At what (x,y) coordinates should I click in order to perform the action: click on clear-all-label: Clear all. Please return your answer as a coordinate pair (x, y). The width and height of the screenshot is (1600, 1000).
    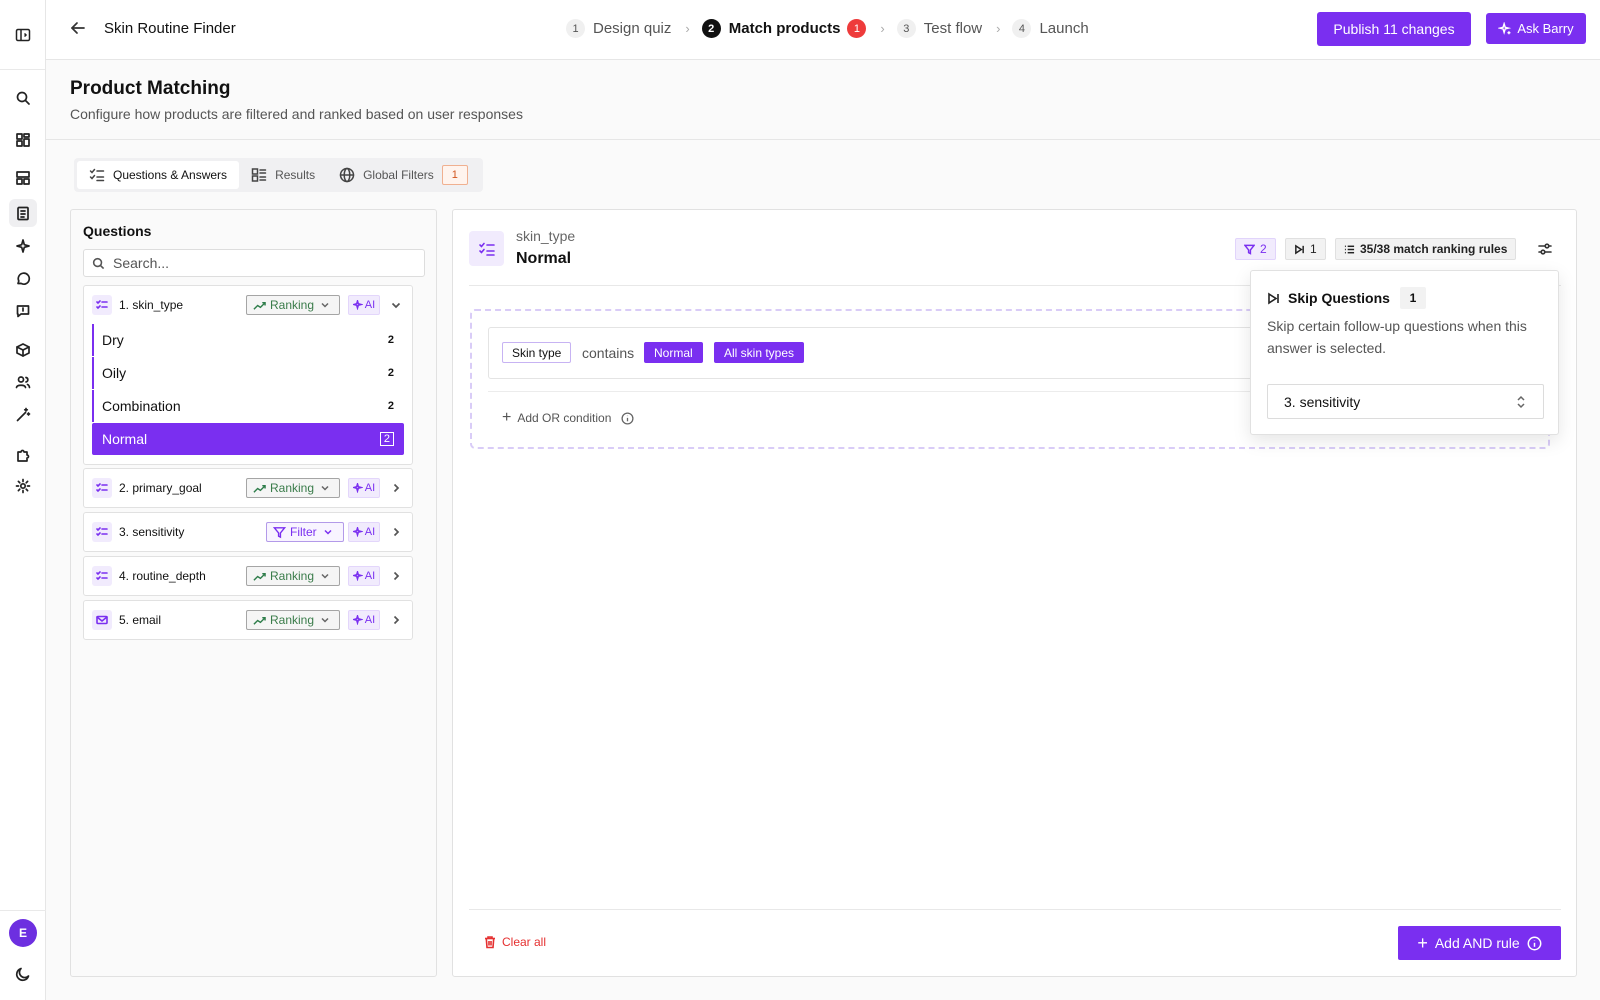
    Looking at the image, I should click on (524, 942).